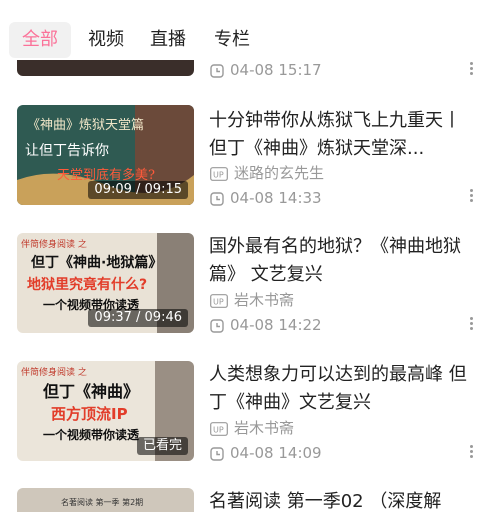 The image size is (500, 516). I want to click on tab-video: 视频, so click(106, 40).